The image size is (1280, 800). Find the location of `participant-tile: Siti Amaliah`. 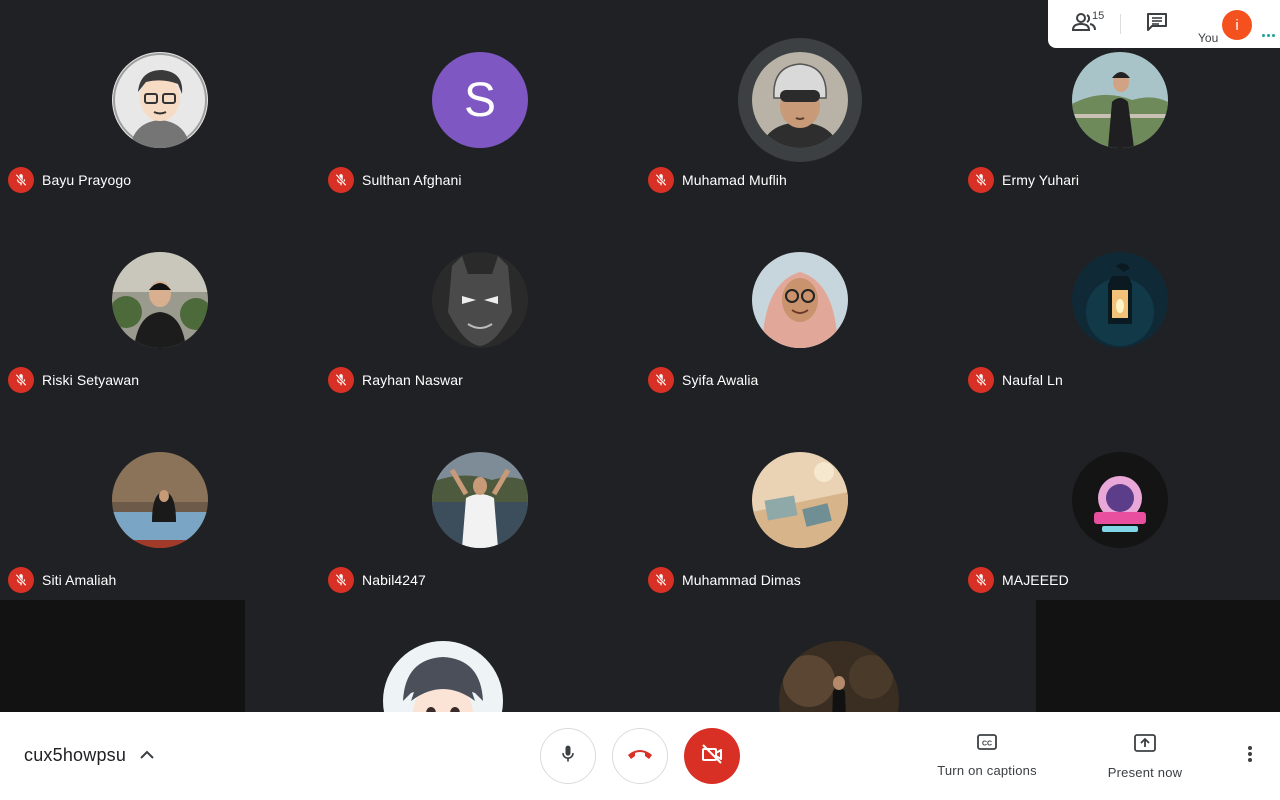

participant-tile: Siti Amaliah is located at coordinates (160, 500).